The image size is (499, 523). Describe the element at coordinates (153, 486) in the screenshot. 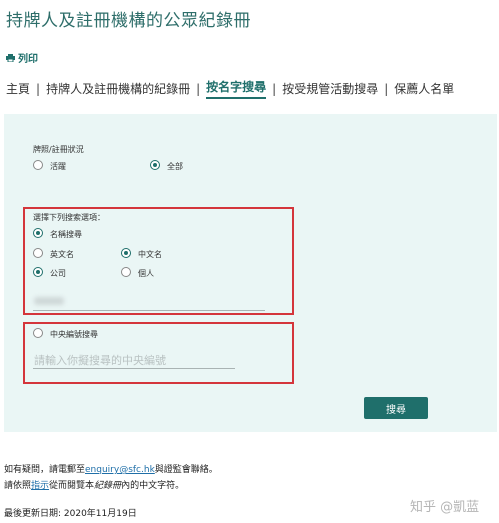

I see `guide-suffix: 內的中文字符。` at that location.